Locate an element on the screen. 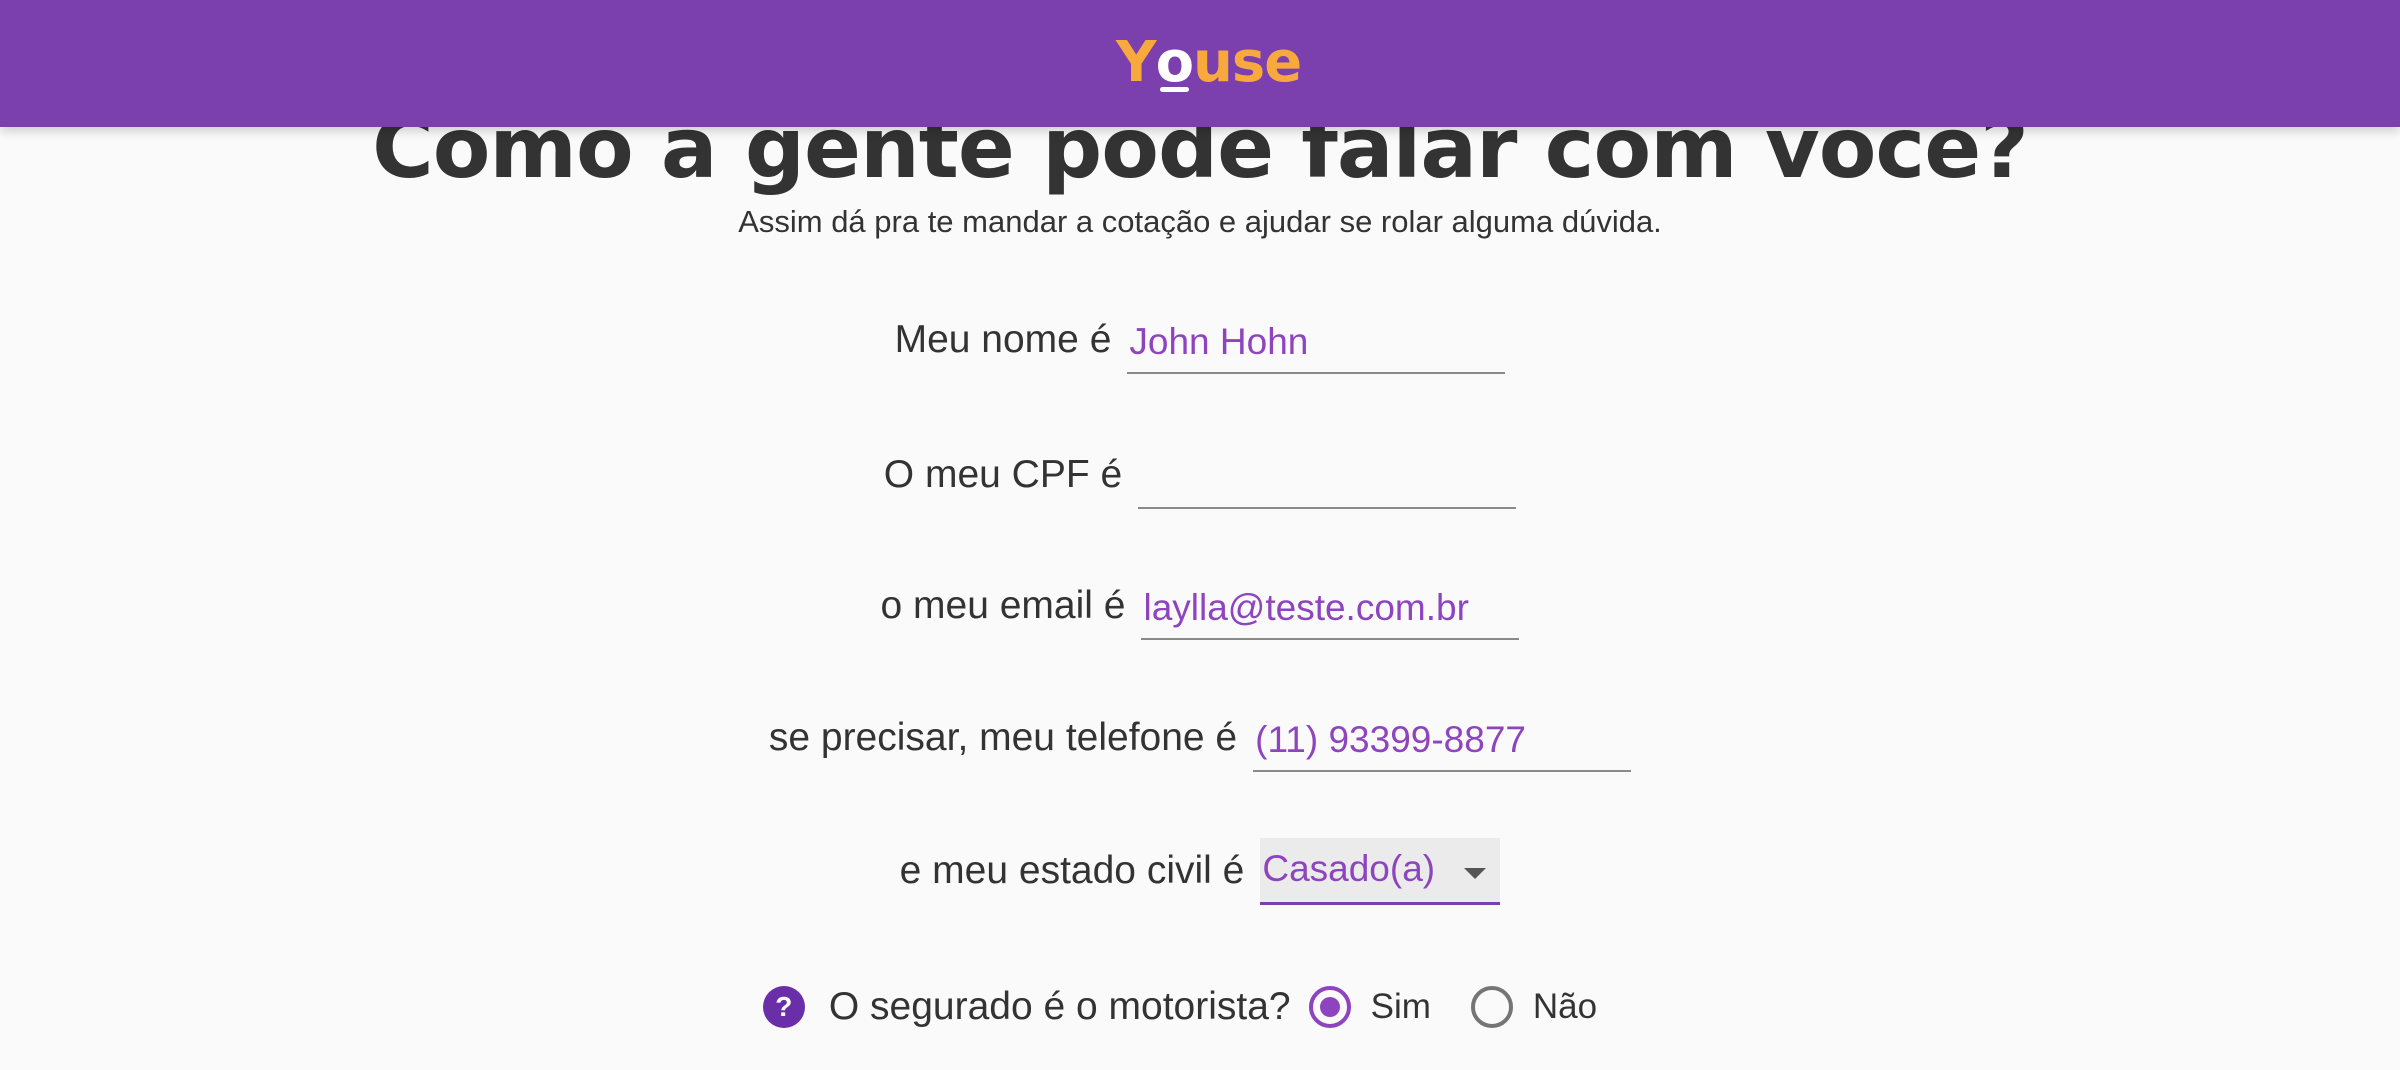 The image size is (2400, 1070). name-row: Meu nome é is located at coordinates (1200, 343).